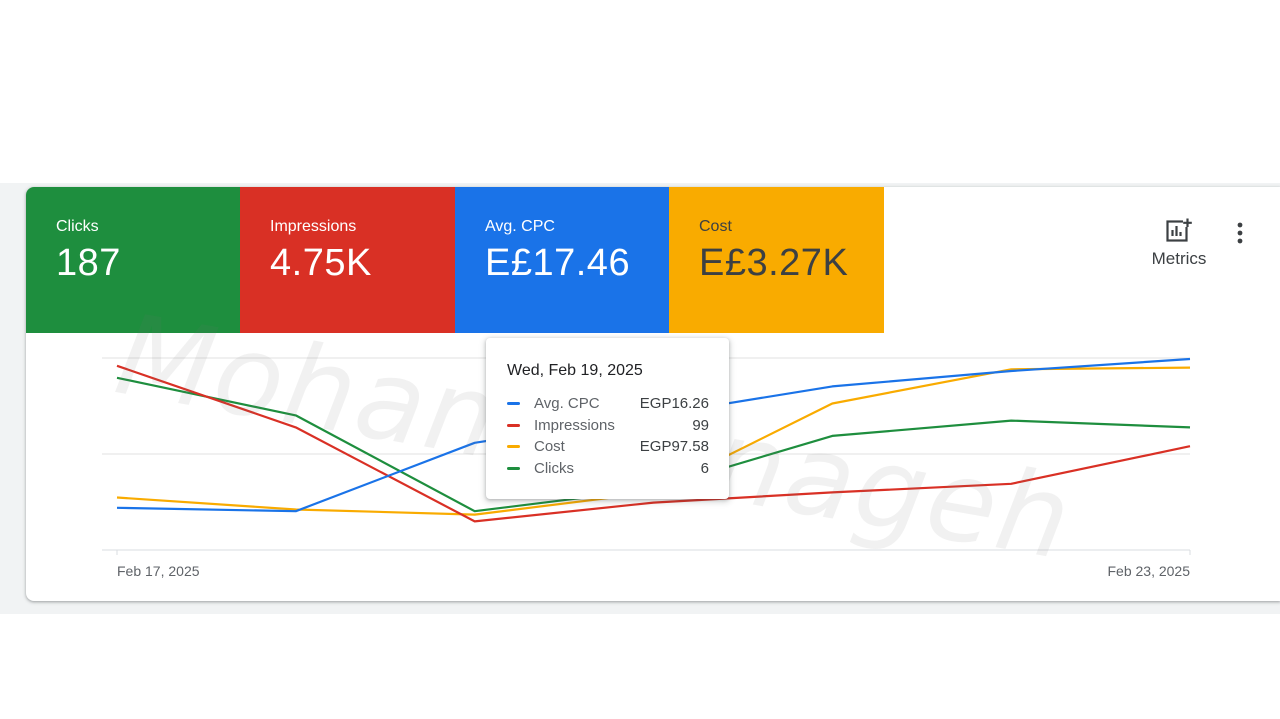  Describe the element at coordinates (1179, 247) in the screenshot. I see `metrics-button: Metrics` at that location.